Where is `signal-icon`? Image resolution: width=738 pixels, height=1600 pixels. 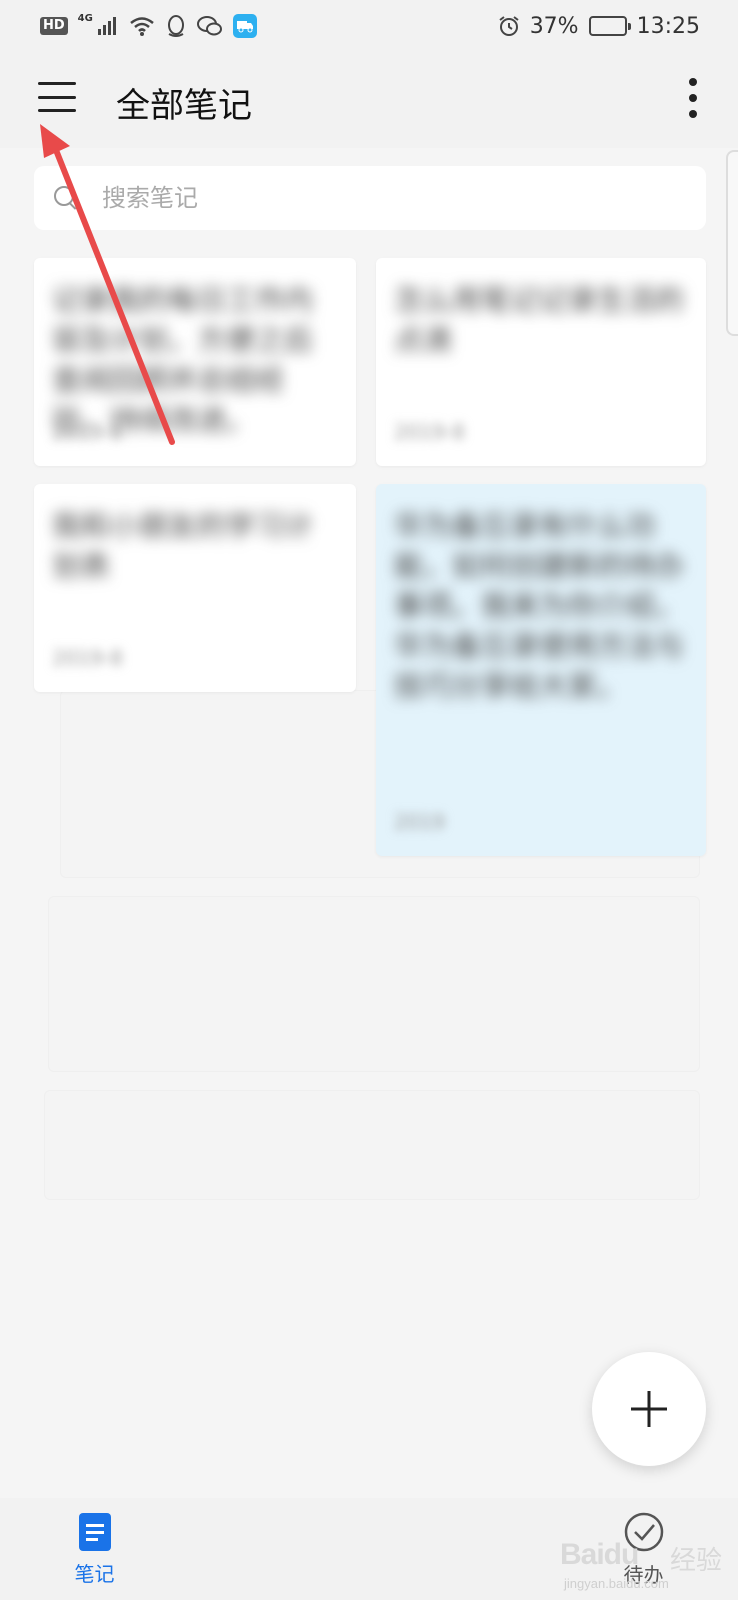
signal-icon is located at coordinates (106, 26).